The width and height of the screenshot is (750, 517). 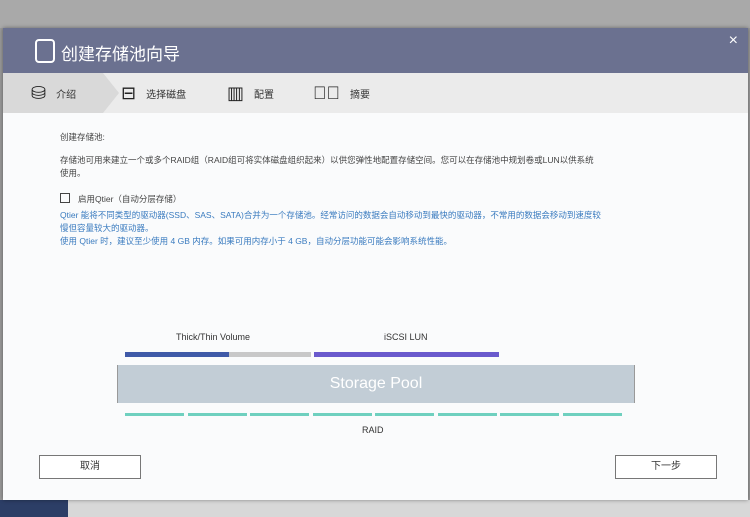 What do you see at coordinates (90, 467) in the screenshot?
I see `cancel-button: 取消` at bounding box center [90, 467].